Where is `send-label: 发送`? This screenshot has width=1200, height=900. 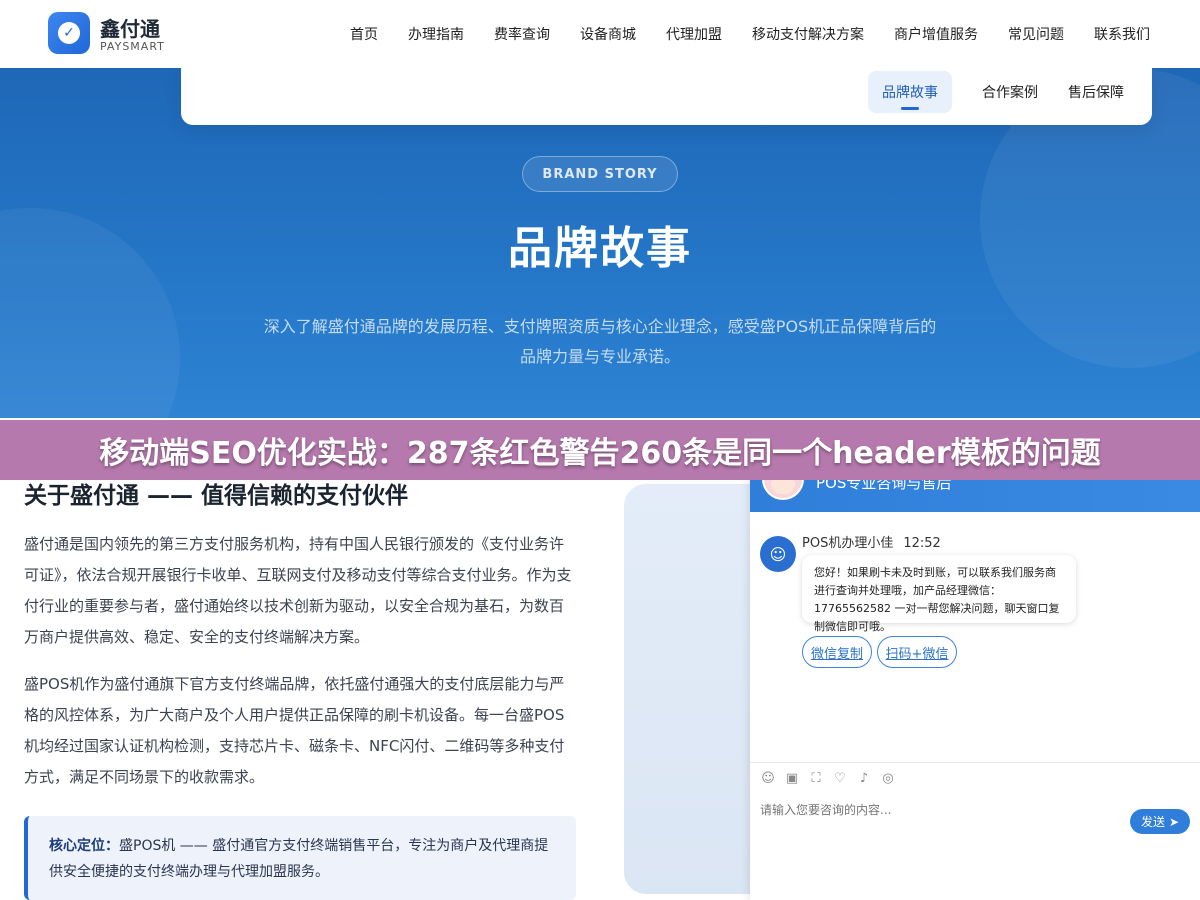
send-label: 发送 is located at coordinates (1152, 822).